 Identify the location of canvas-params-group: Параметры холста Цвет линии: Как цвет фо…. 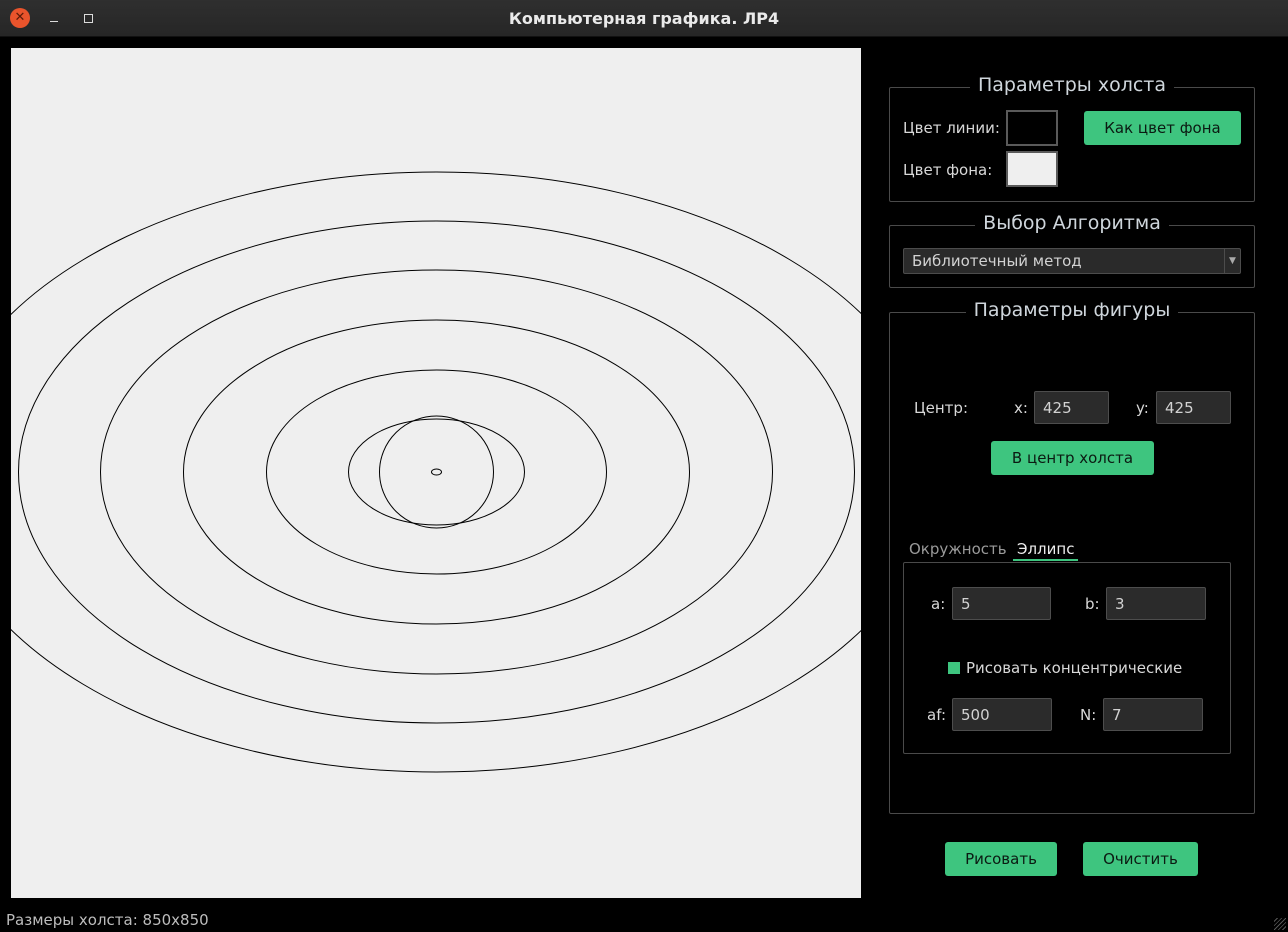
(1072, 138).